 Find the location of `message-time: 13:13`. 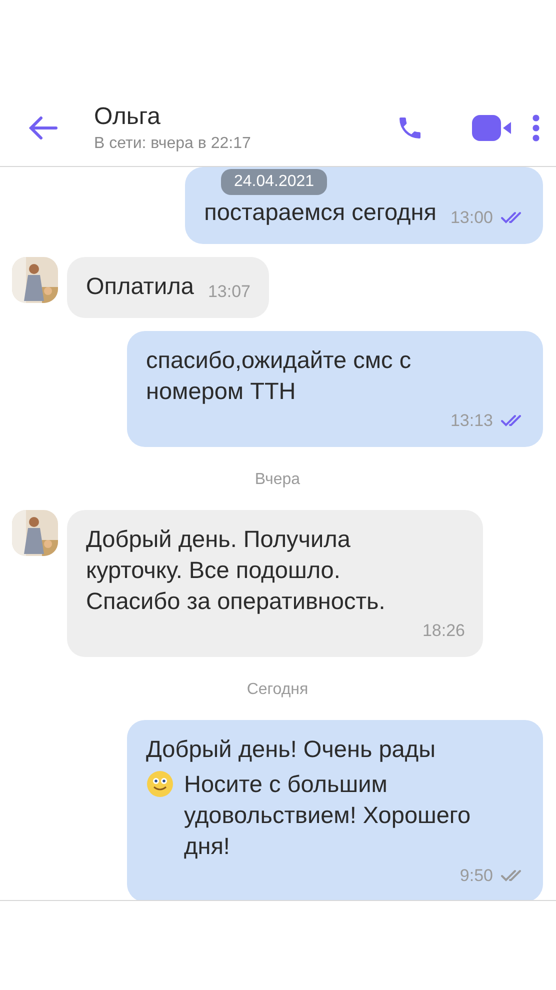

message-time: 13:13 is located at coordinates (471, 421).